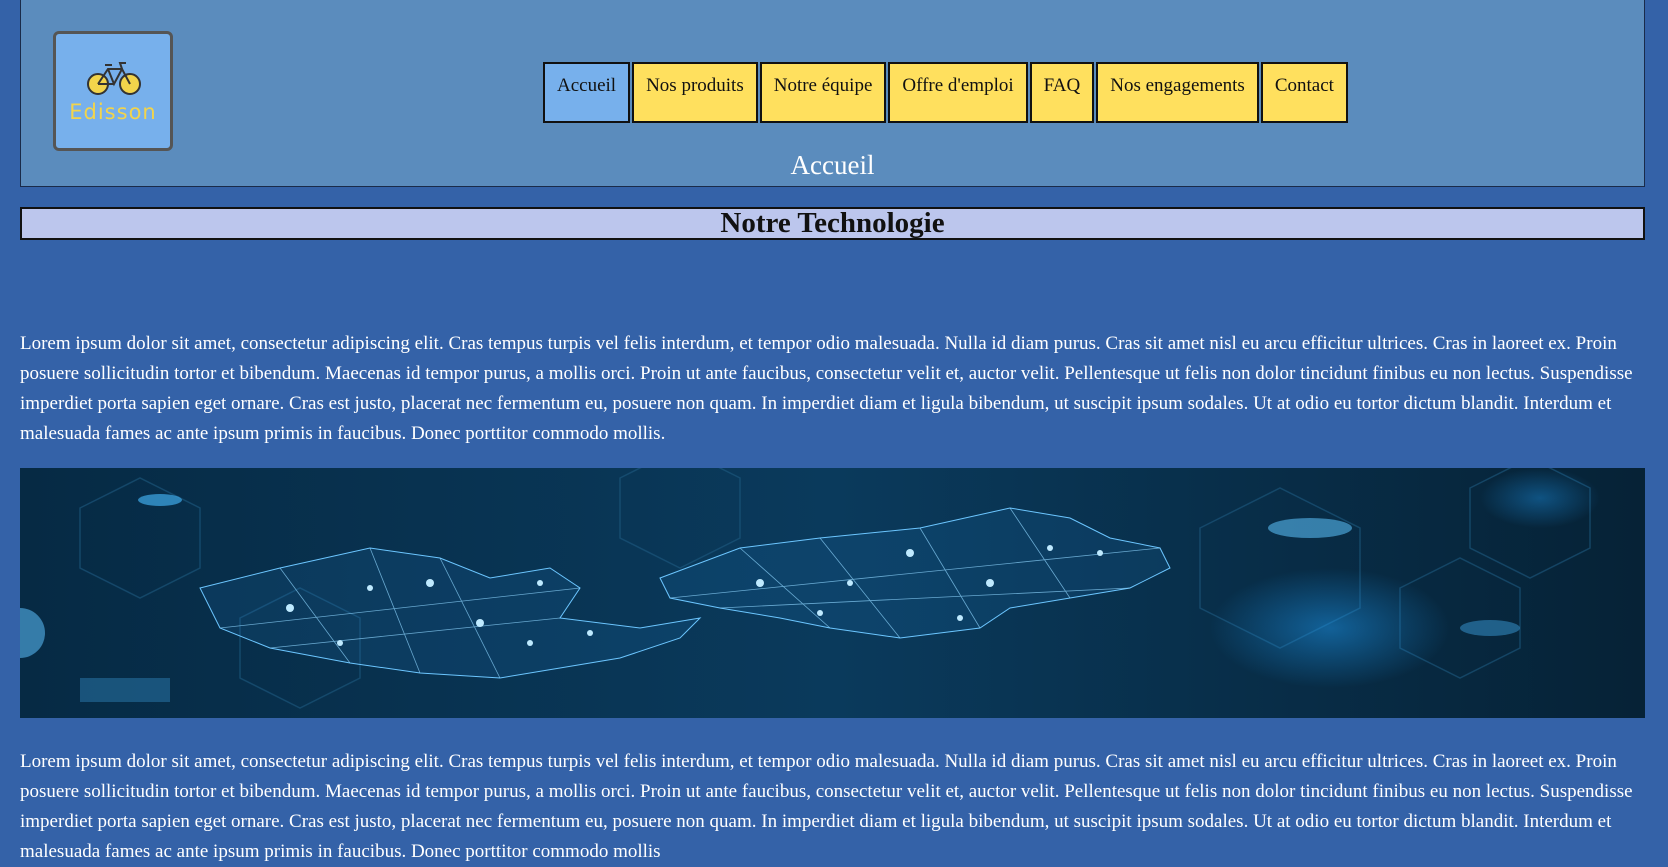 The width and height of the screenshot is (1668, 867). Describe the element at coordinates (1177, 92) in the screenshot. I see `nav-item-nos-engagements: Nos engagements` at that location.